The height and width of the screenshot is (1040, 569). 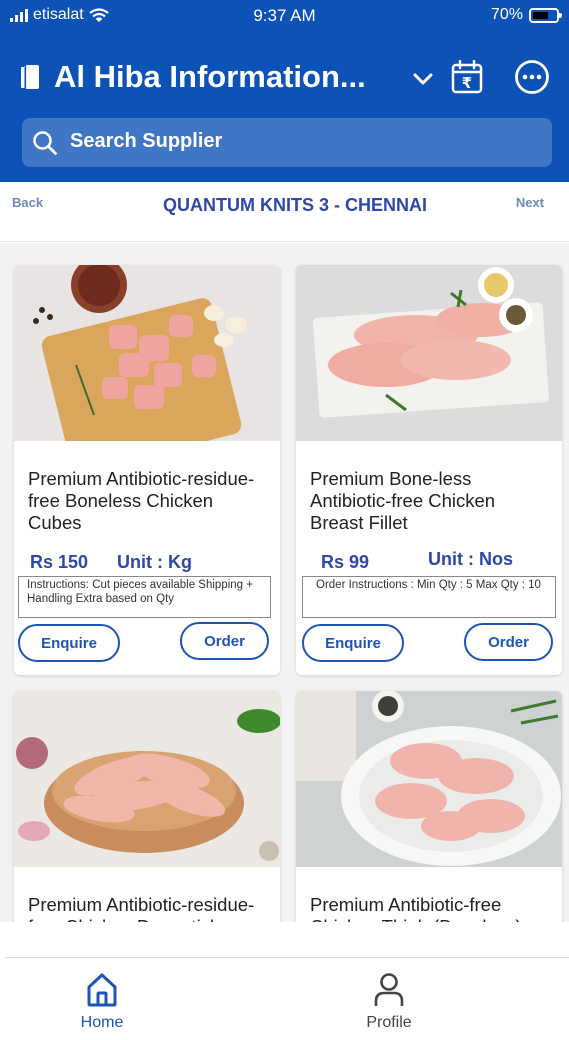 I want to click on next-button: Next, so click(x=530, y=202).